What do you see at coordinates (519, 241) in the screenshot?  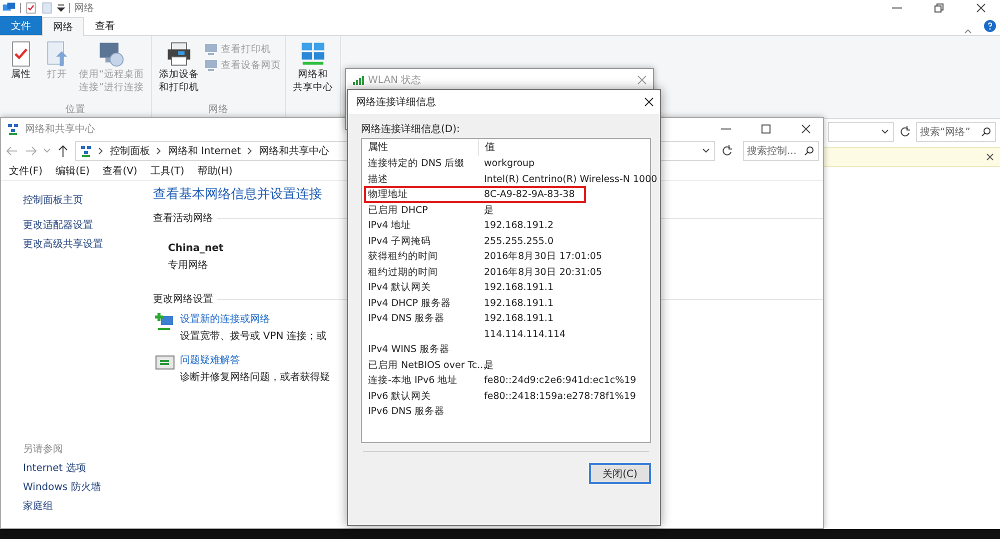 I see `value-cell: 255.255.255.0` at bounding box center [519, 241].